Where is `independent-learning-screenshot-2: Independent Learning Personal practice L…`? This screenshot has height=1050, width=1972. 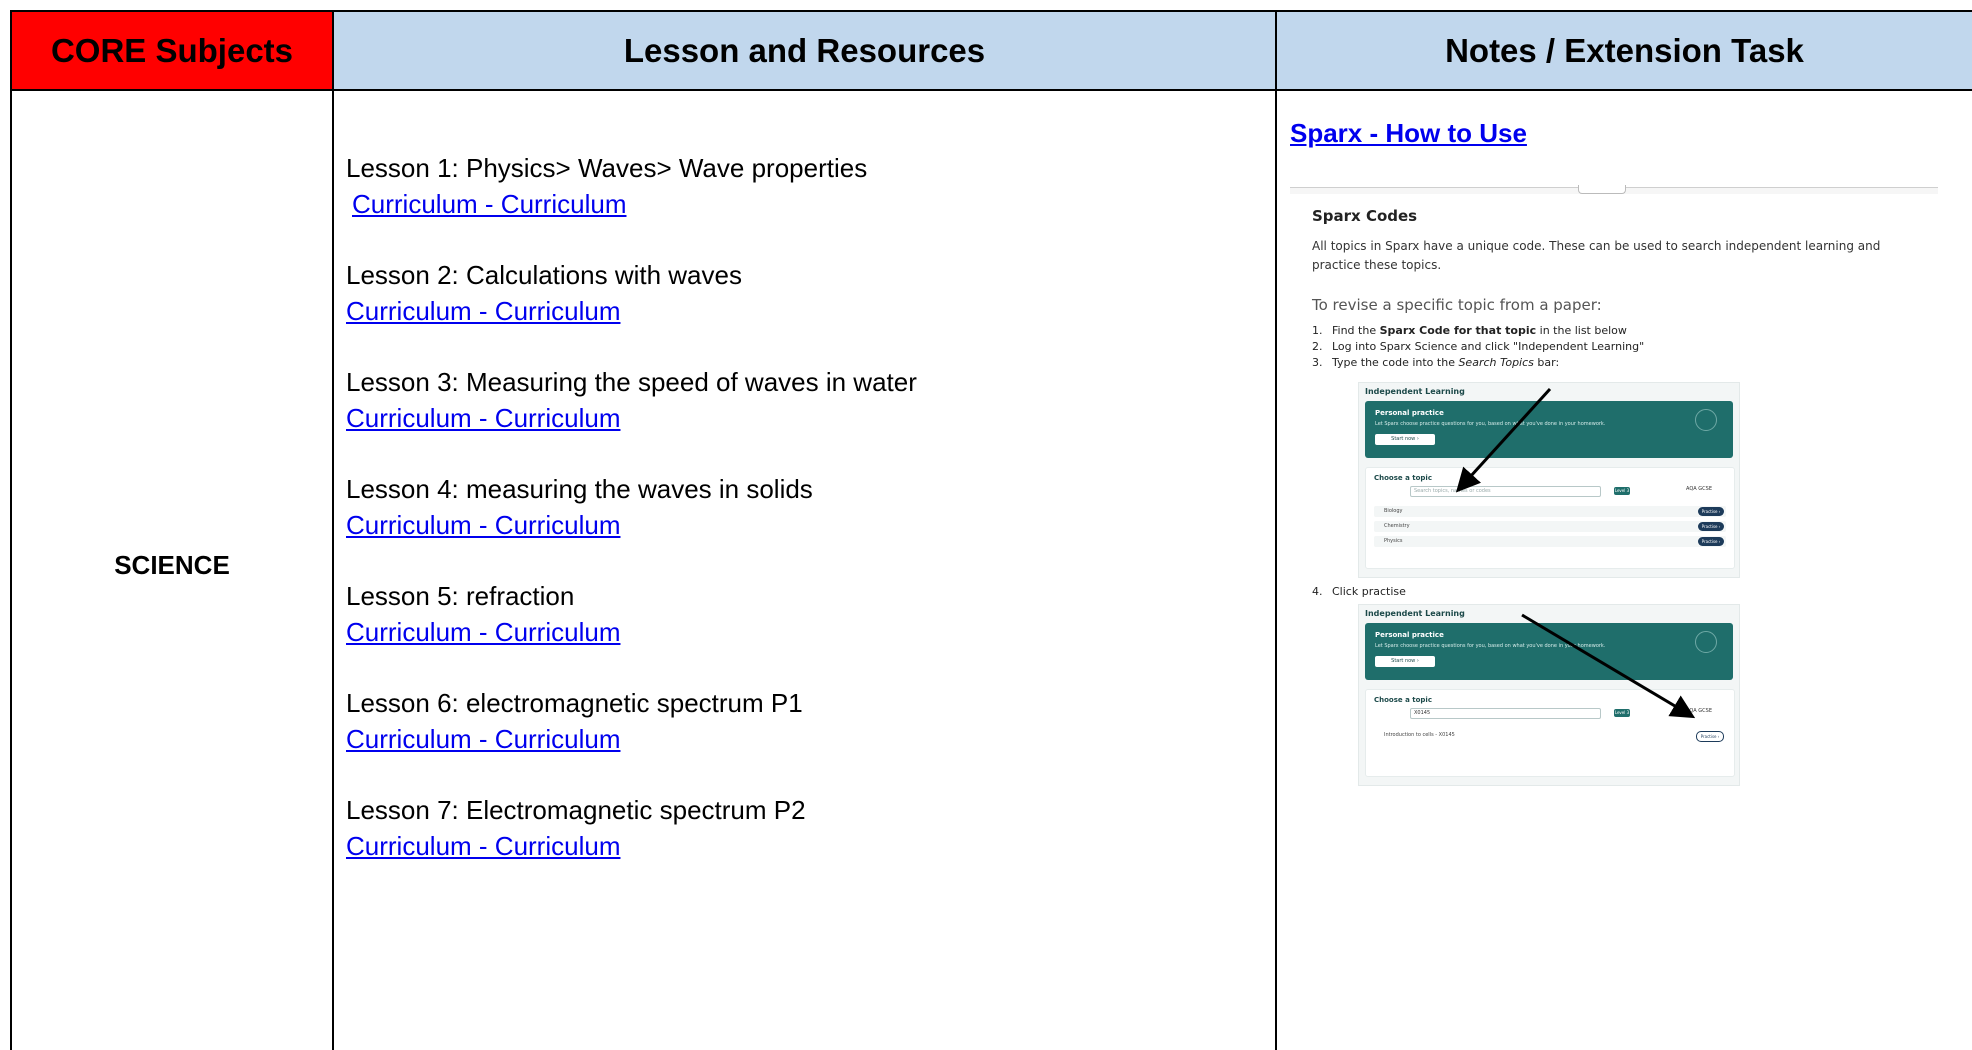 independent-learning-screenshot-2: Independent Learning Personal practice L… is located at coordinates (1549, 695).